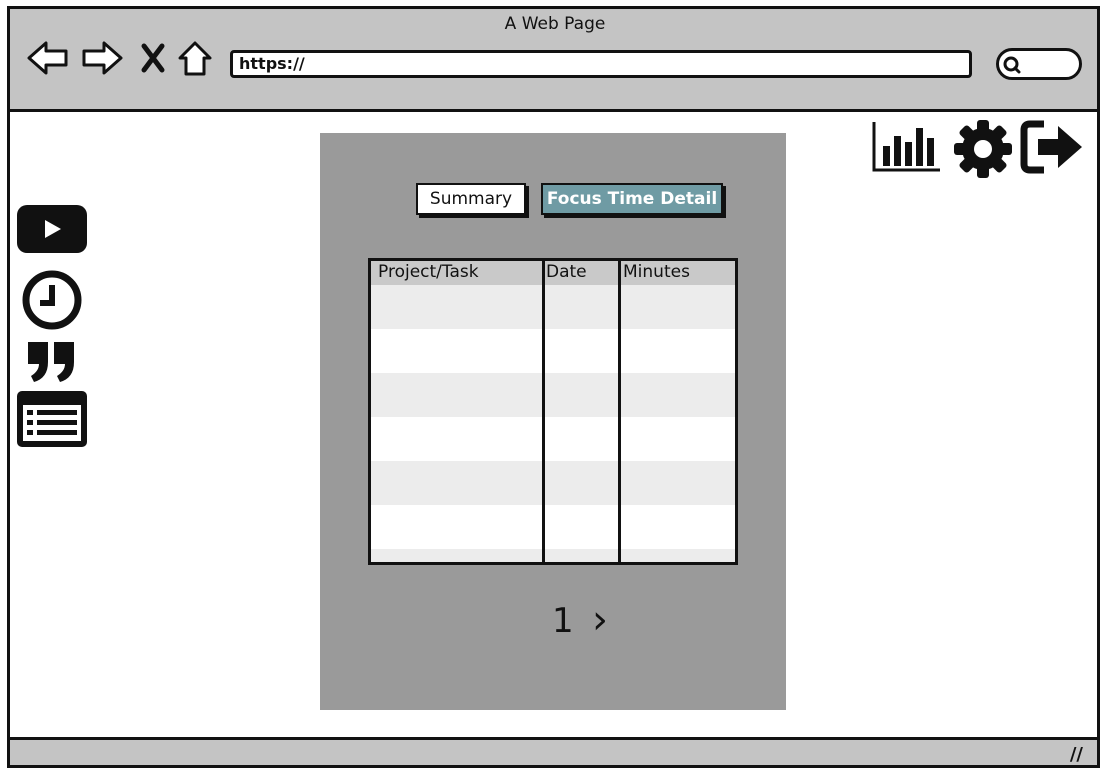 Image resolution: width=1110 pixels, height=774 pixels. I want to click on url-input: https://, so click(601, 64).